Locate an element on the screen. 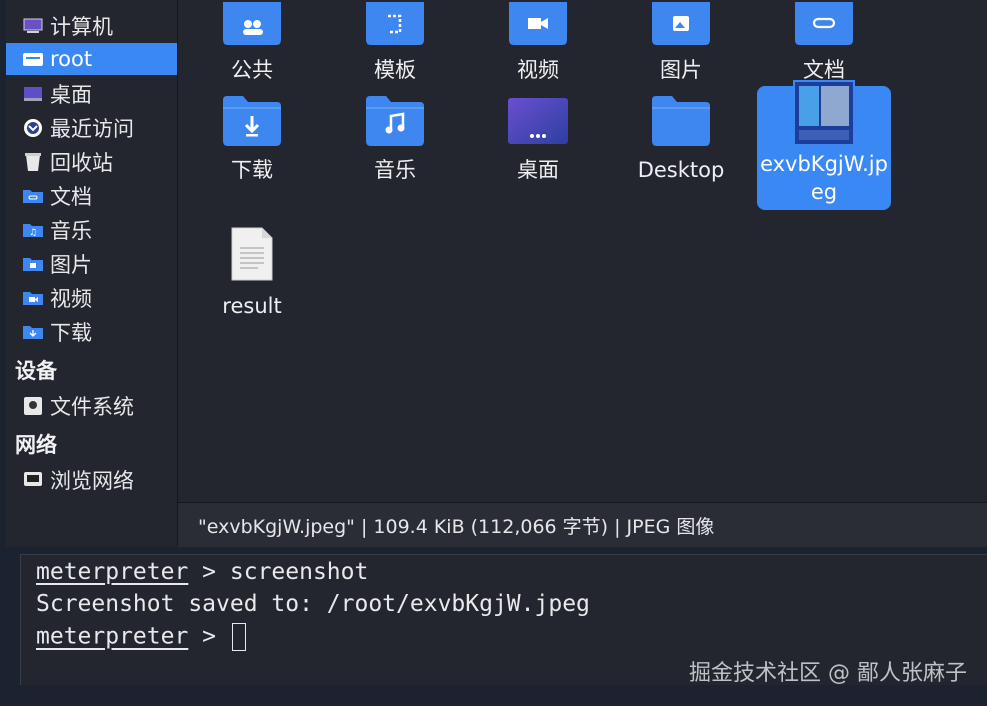  sidebar-item-recent: 最近访问 is located at coordinates (91, 128).